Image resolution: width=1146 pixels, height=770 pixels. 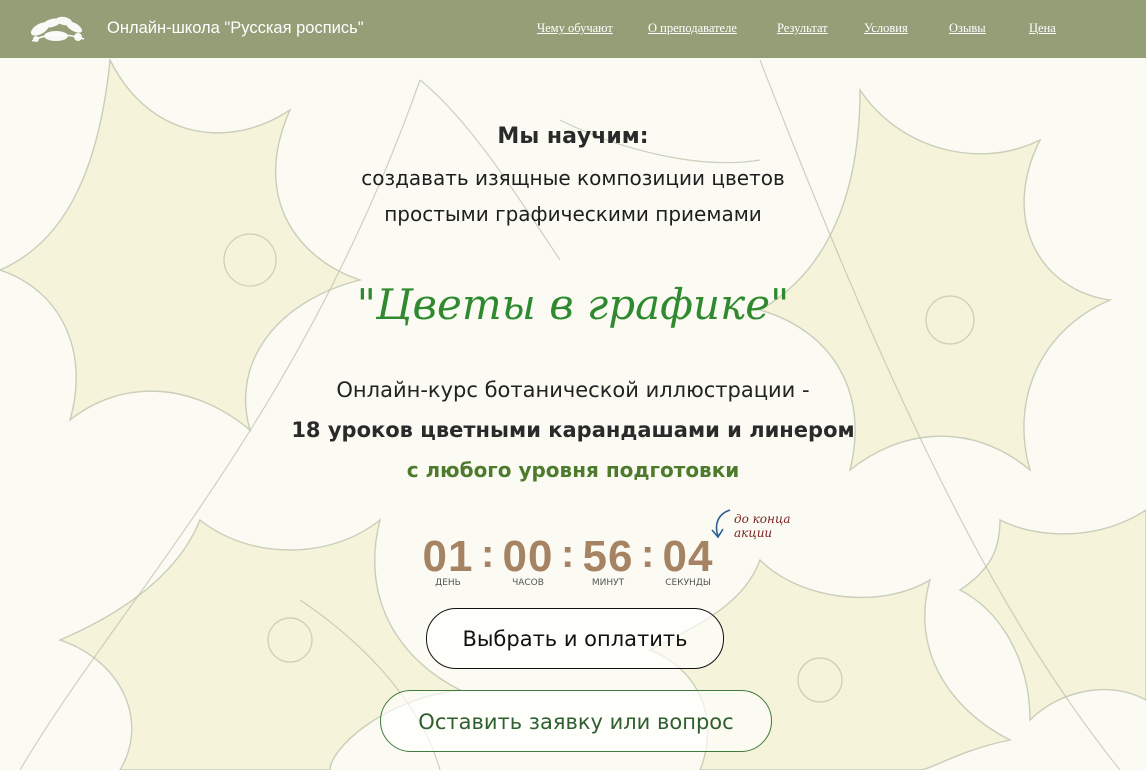 I want to click on promo-note-line: до конца, so click(x=762, y=519).